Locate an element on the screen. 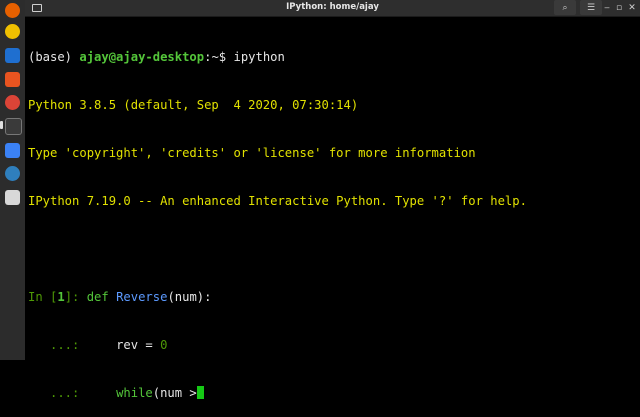 The width and height of the screenshot is (640, 417). close-button: ✕ is located at coordinates (632, 7).